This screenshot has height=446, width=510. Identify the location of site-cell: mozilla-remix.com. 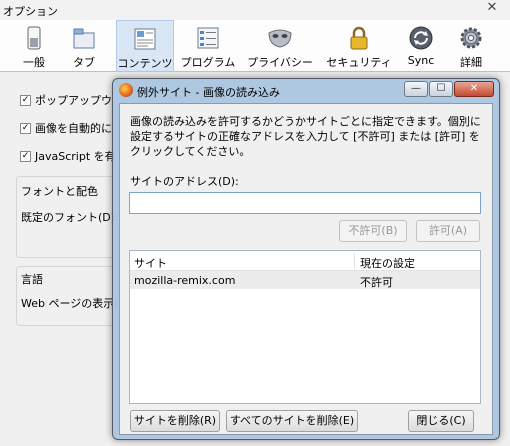
(185, 280).